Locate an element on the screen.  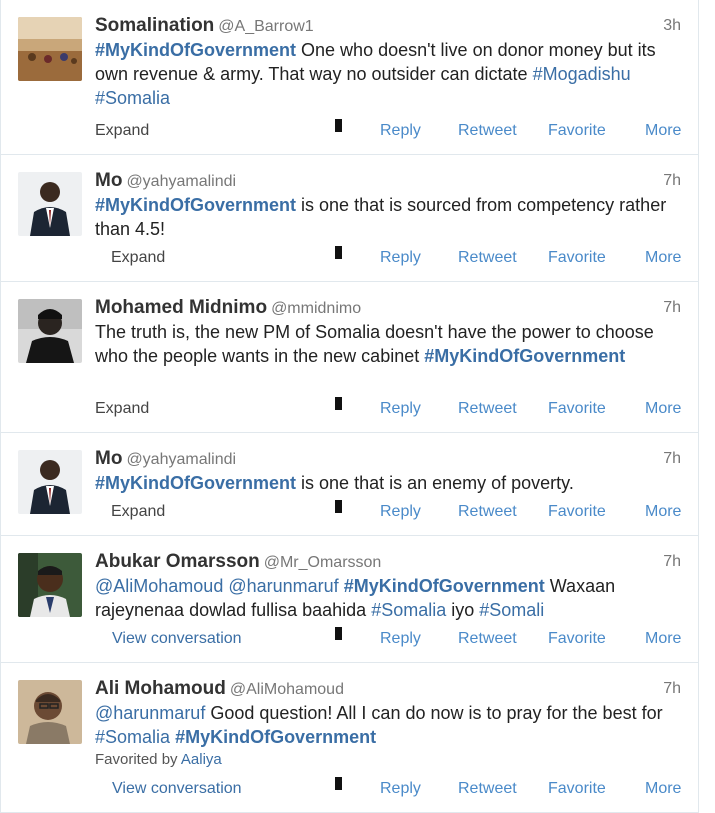
hashtag-link: #Somali is located at coordinates (511, 610).